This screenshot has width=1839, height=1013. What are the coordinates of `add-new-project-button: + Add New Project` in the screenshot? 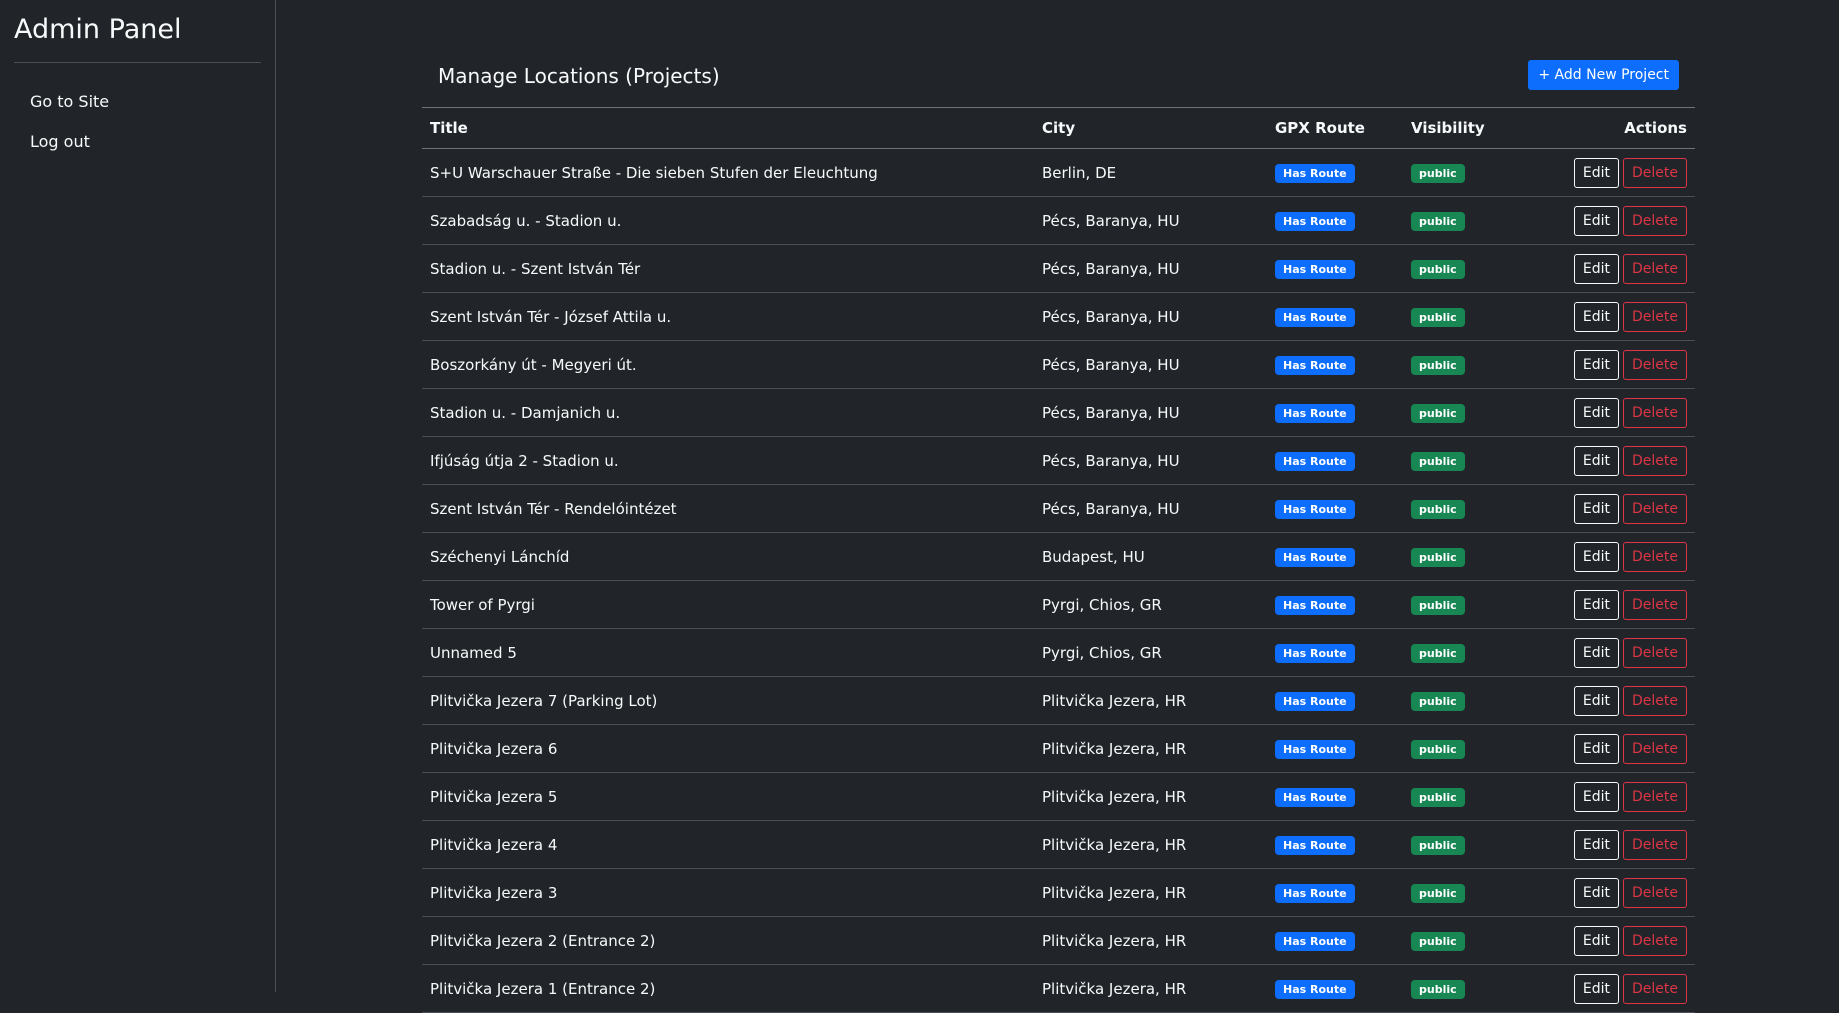 It's located at (1603, 75).